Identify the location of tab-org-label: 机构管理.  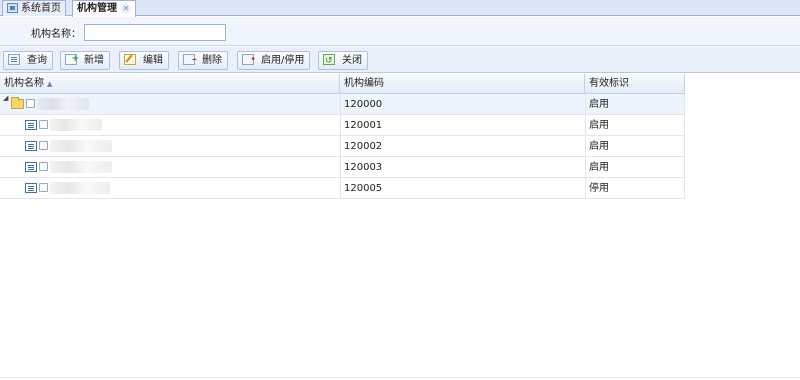
(97, 8).